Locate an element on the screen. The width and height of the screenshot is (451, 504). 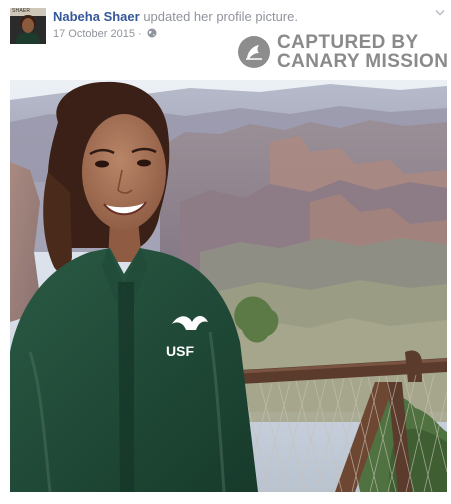
captured-watermark: CAPTURED BY CANARY MISSION is located at coordinates (342, 52).